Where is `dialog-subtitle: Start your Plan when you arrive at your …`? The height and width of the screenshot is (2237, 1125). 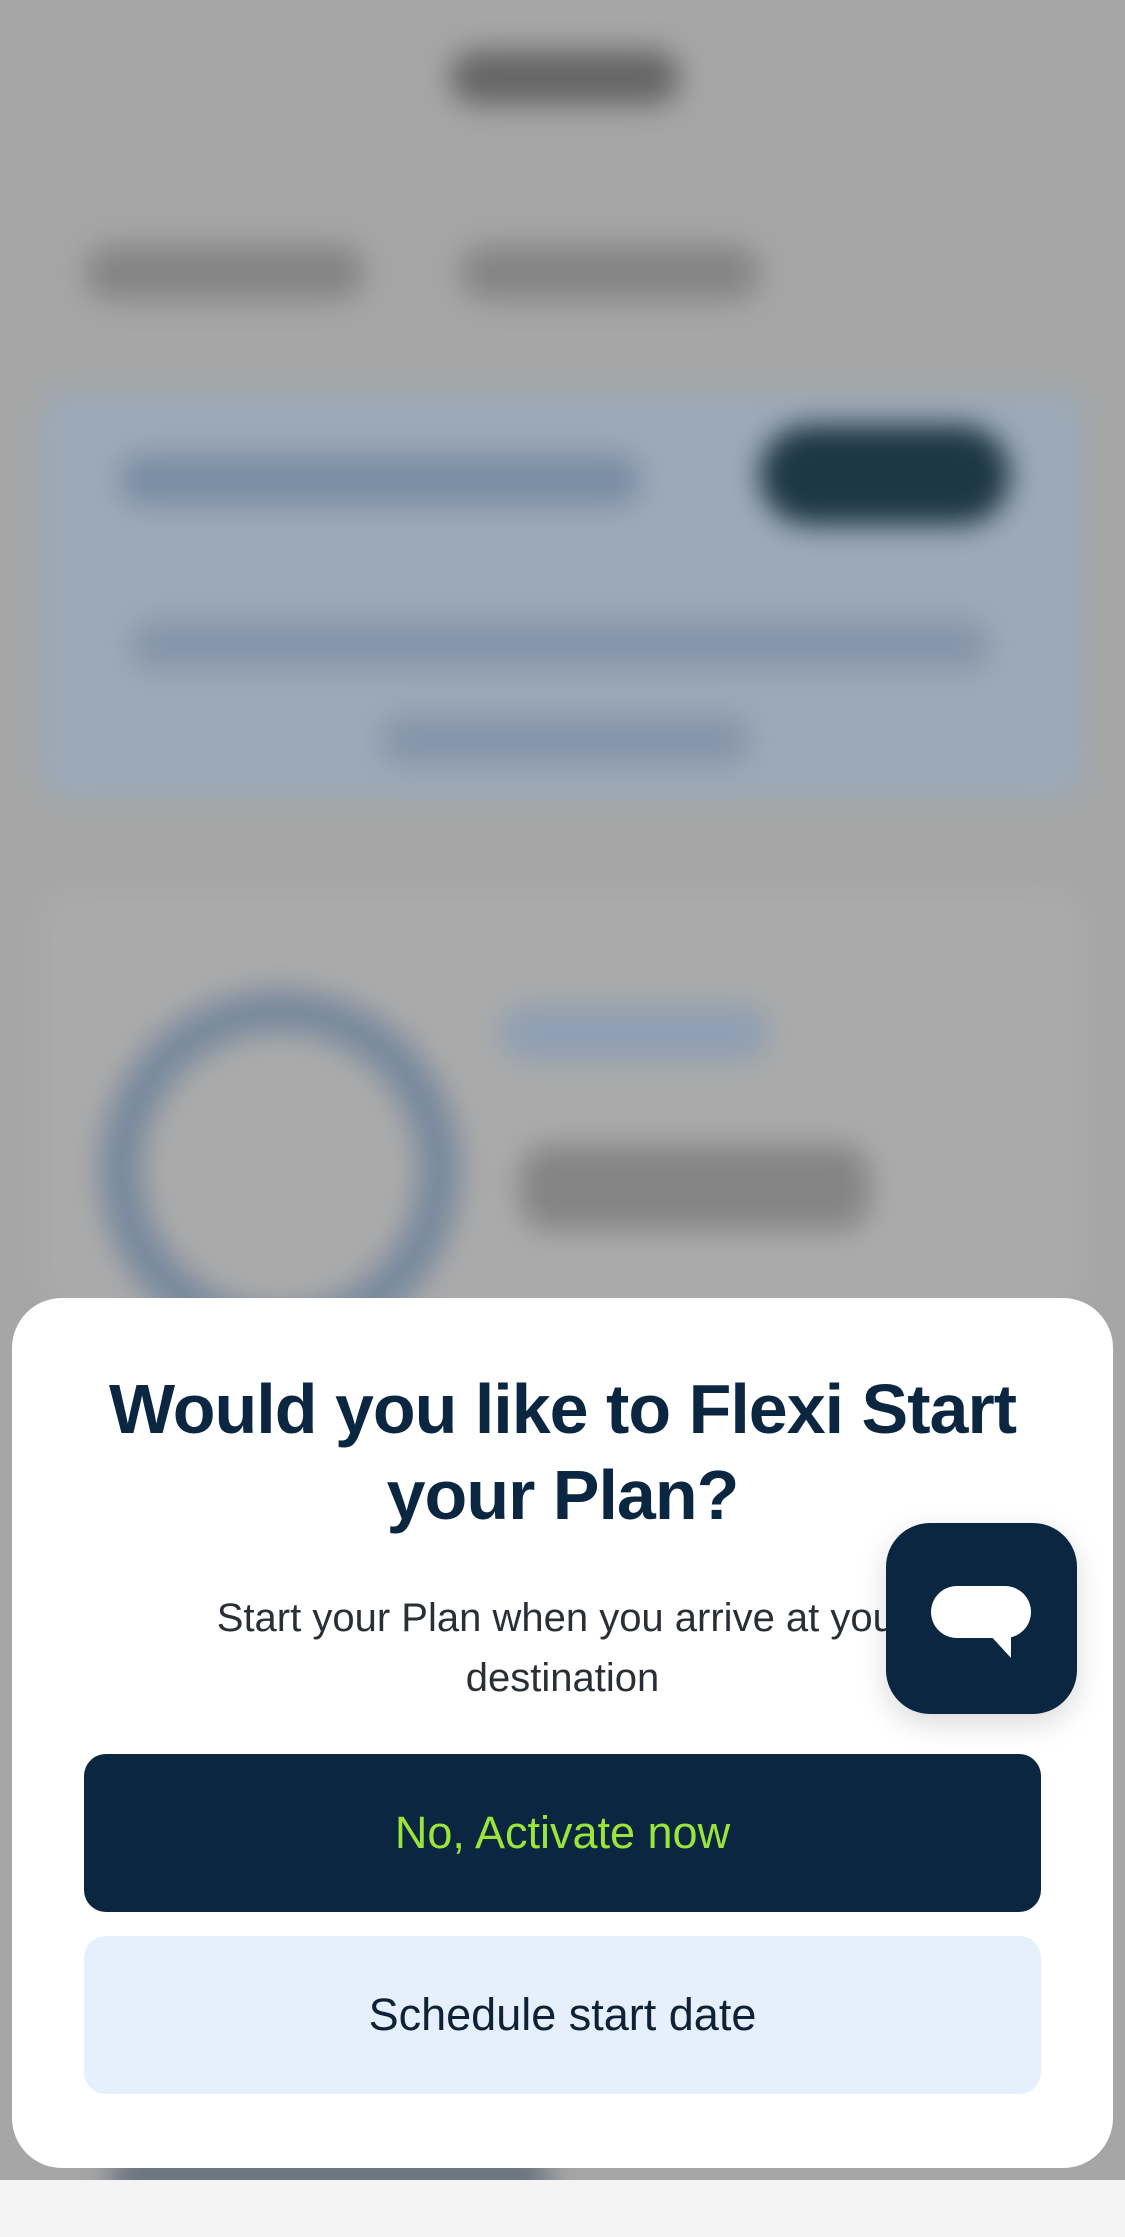
dialog-subtitle: Start your Plan when you arrive at your … is located at coordinates (562, 1648).